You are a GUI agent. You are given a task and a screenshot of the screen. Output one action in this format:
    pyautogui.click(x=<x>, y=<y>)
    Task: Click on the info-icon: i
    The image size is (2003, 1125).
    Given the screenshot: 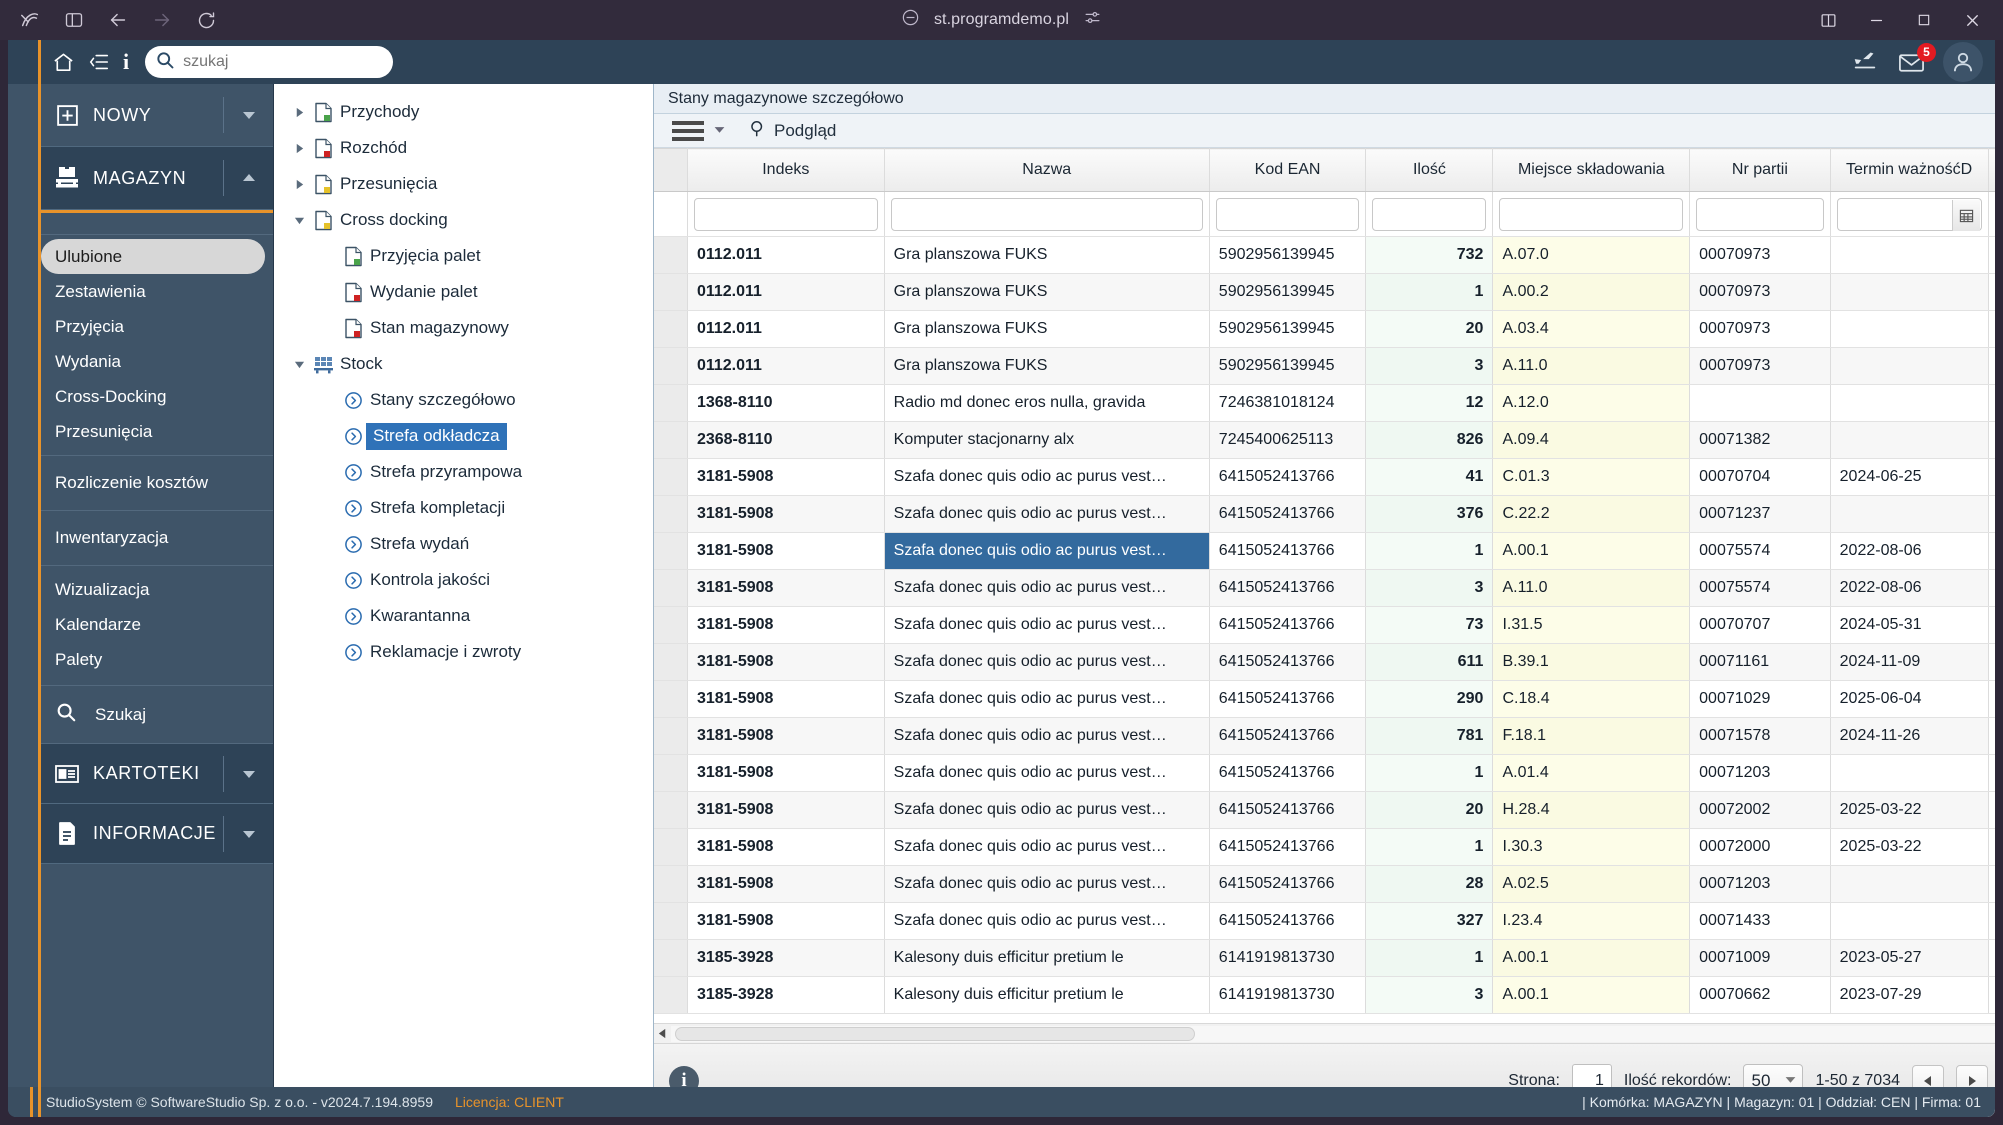 What is the action you would take?
    pyautogui.click(x=126, y=62)
    